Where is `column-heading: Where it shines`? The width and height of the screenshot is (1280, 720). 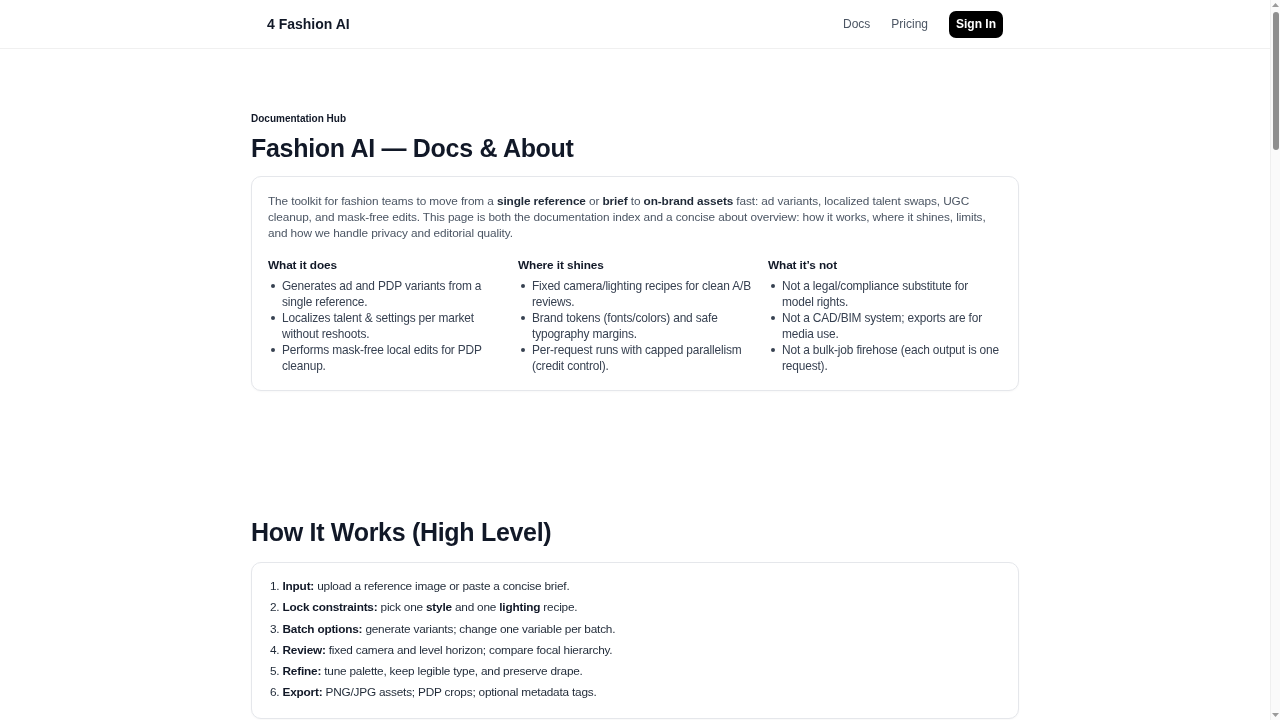 column-heading: Where it shines is located at coordinates (561, 265).